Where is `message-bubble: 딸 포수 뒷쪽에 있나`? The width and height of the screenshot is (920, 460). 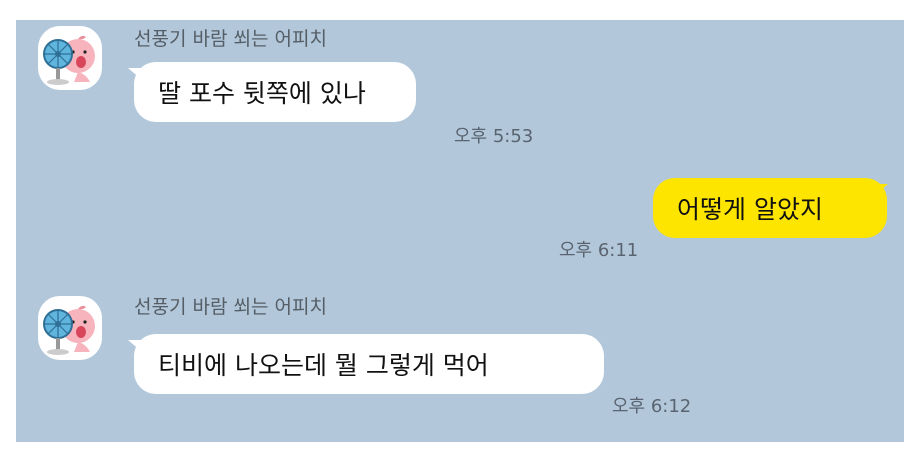 message-bubble: 딸 포수 뒷쪽에 있나 is located at coordinates (275, 92).